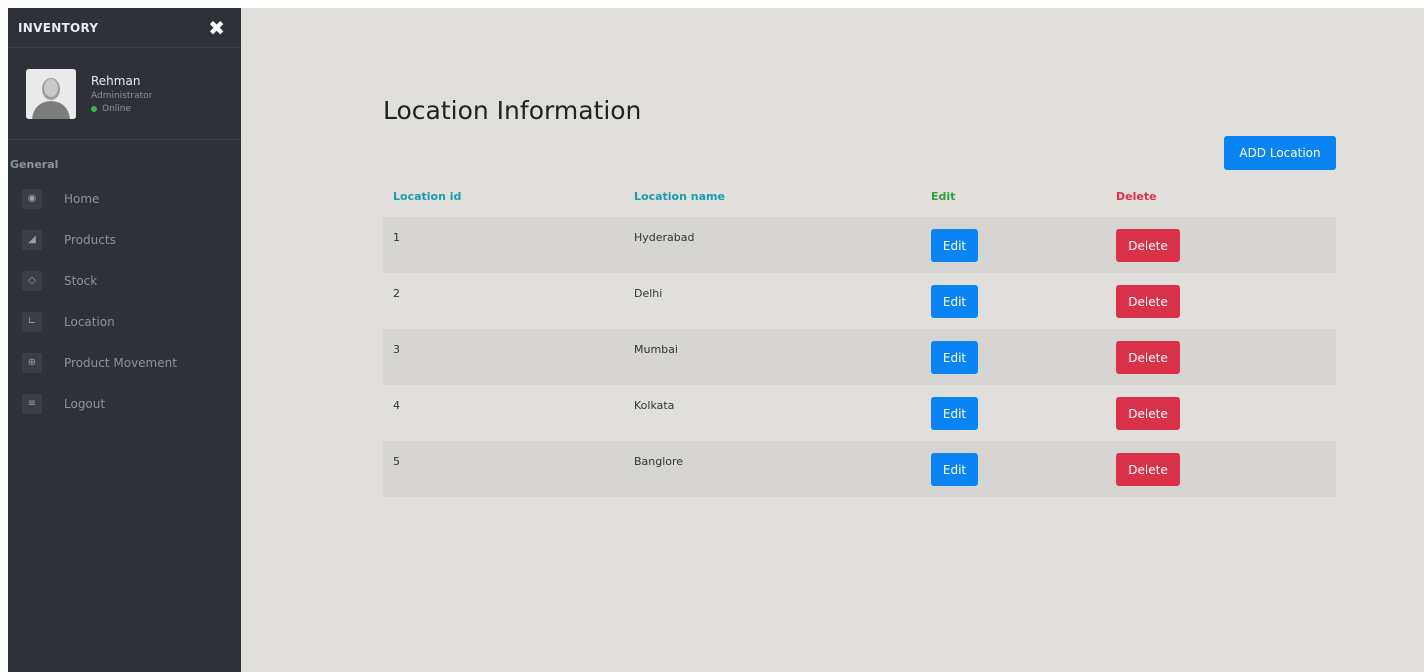  Describe the element at coordinates (90, 239) in the screenshot. I see `sidebar-item-label: Products` at that location.